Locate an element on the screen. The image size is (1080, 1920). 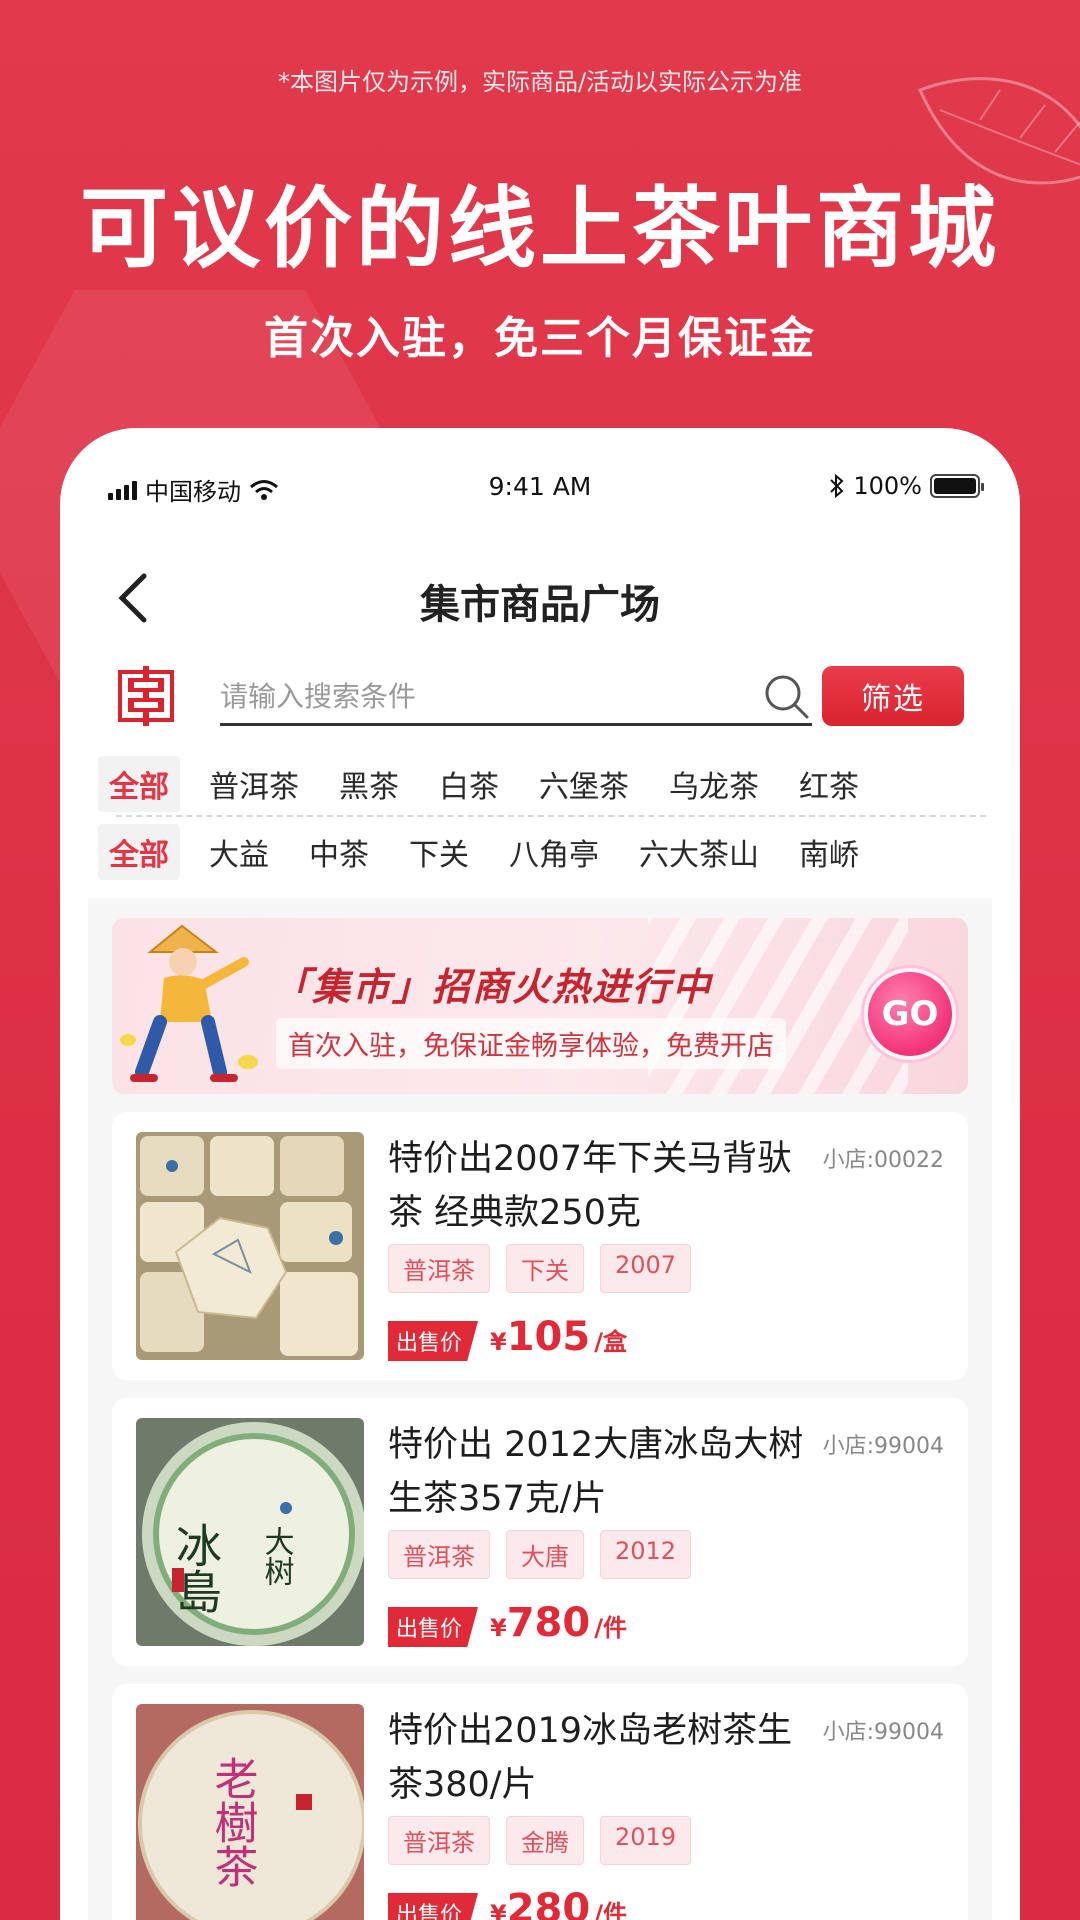
banner-subtitle: 首次入驻，免保证金畅享体验，免费开店 is located at coordinates (531, 1043).